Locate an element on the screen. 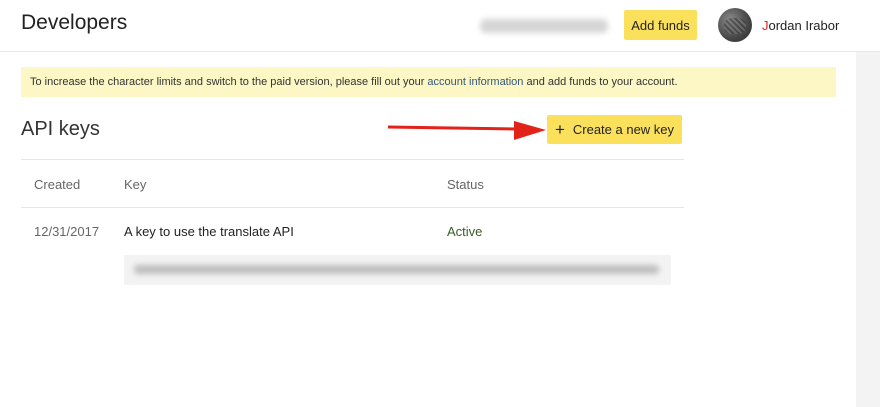 The image size is (880, 407). avatar is located at coordinates (735, 25).